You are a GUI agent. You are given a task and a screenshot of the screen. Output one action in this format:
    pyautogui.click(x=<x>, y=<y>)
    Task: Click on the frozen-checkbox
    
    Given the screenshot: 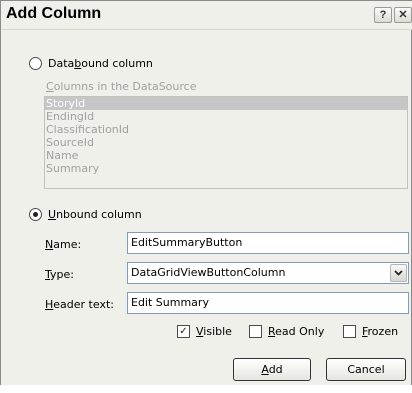 What is the action you would take?
    pyautogui.click(x=349, y=331)
    